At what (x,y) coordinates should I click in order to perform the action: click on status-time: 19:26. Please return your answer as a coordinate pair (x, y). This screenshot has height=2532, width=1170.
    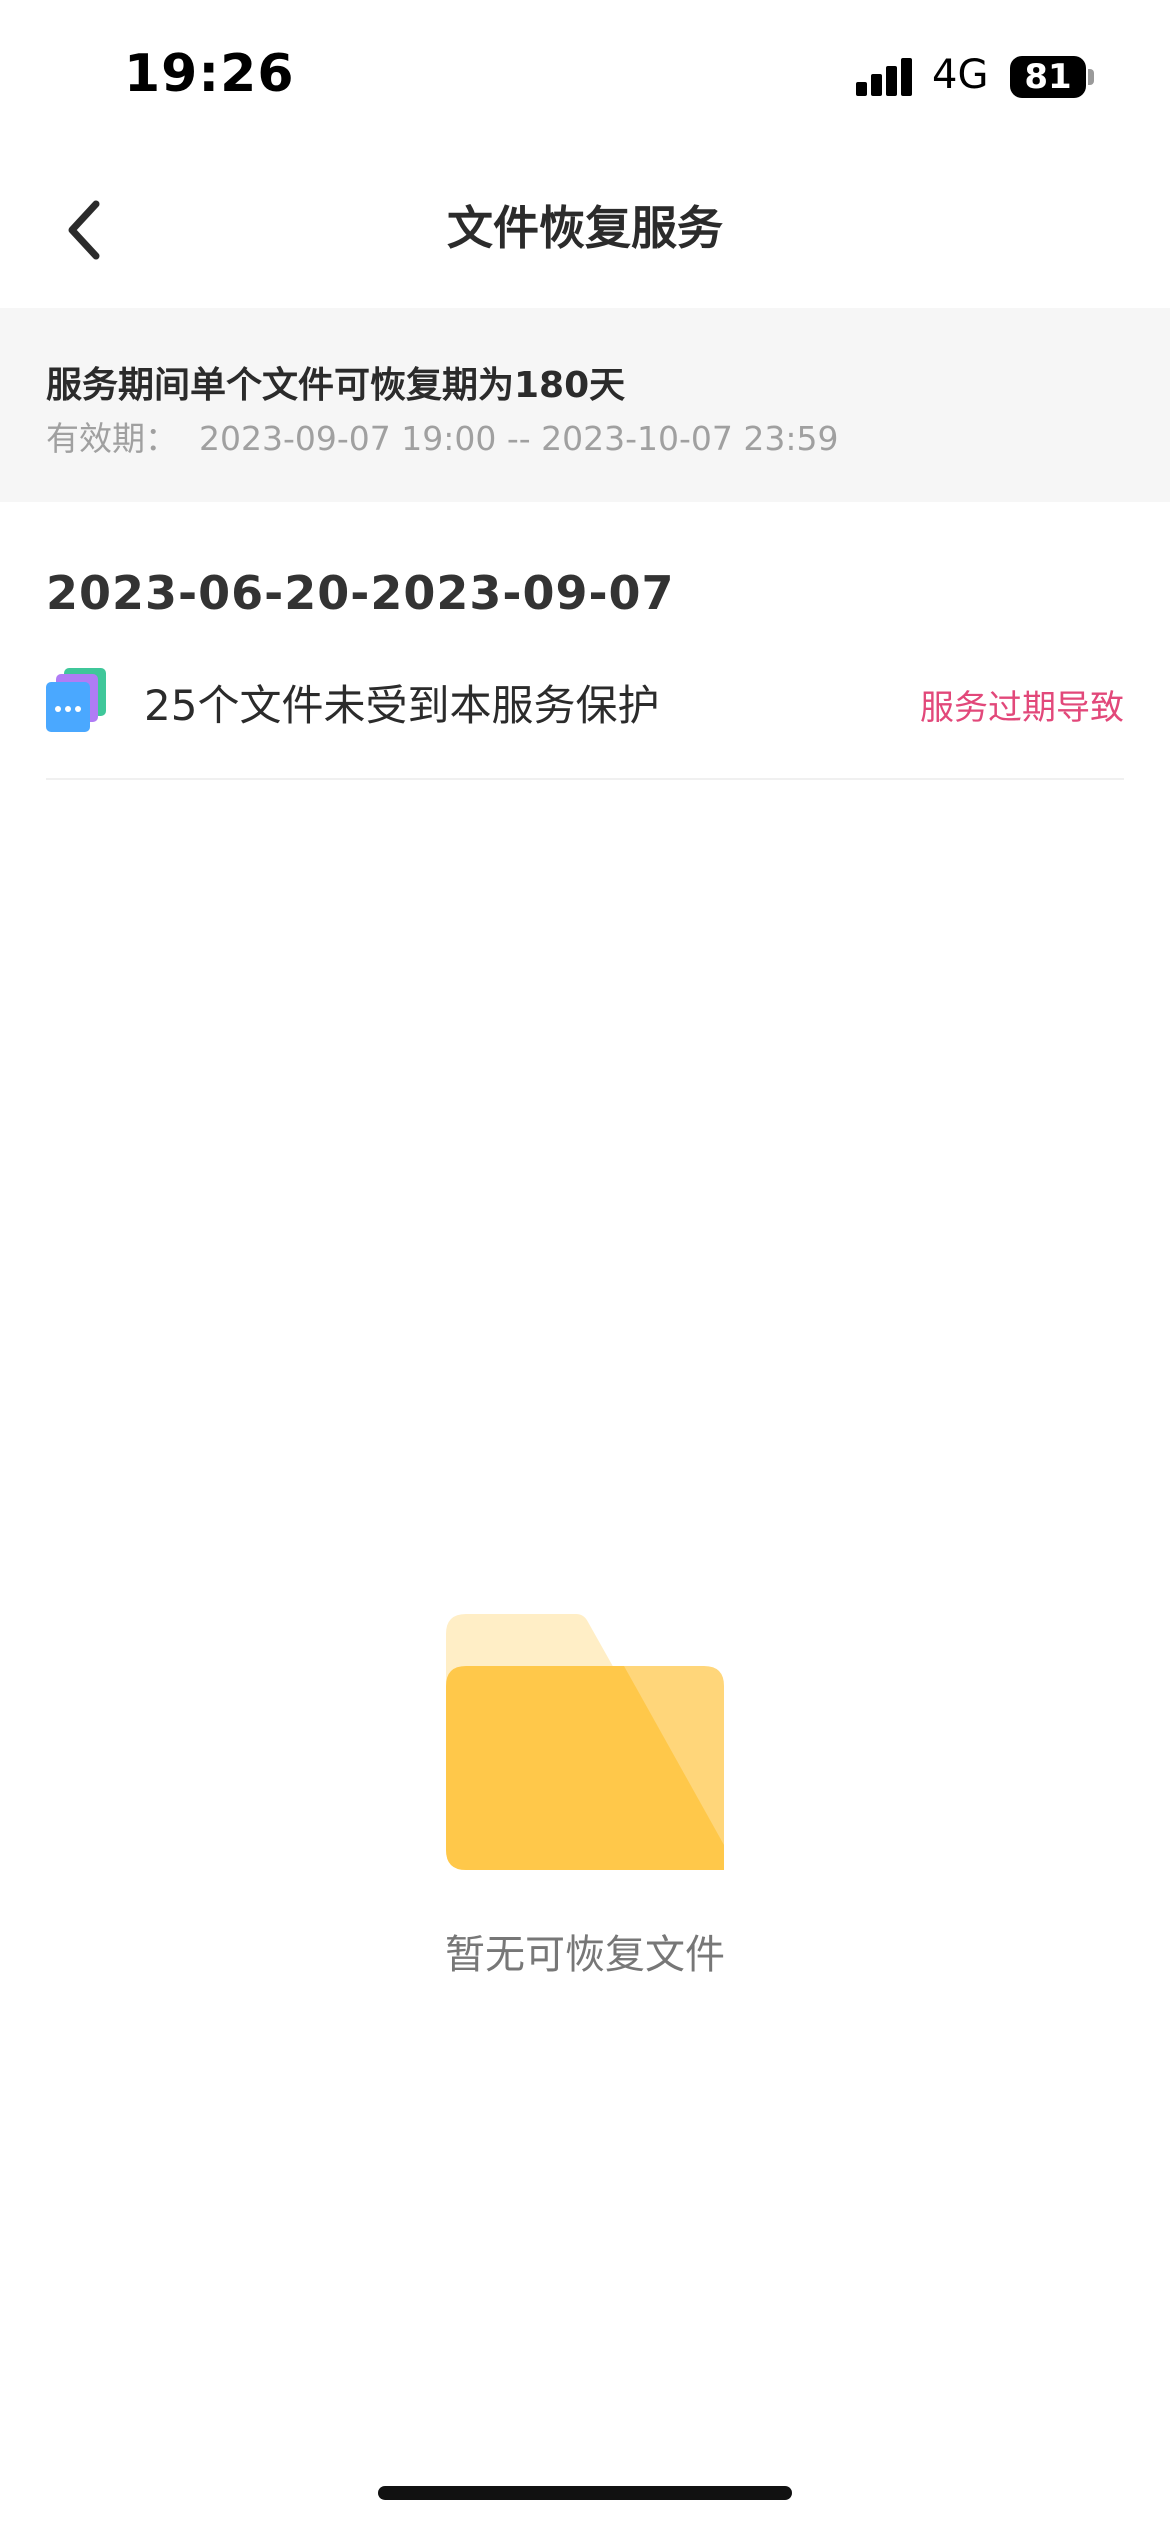
    Looking at the image, I should click on (209, 74).